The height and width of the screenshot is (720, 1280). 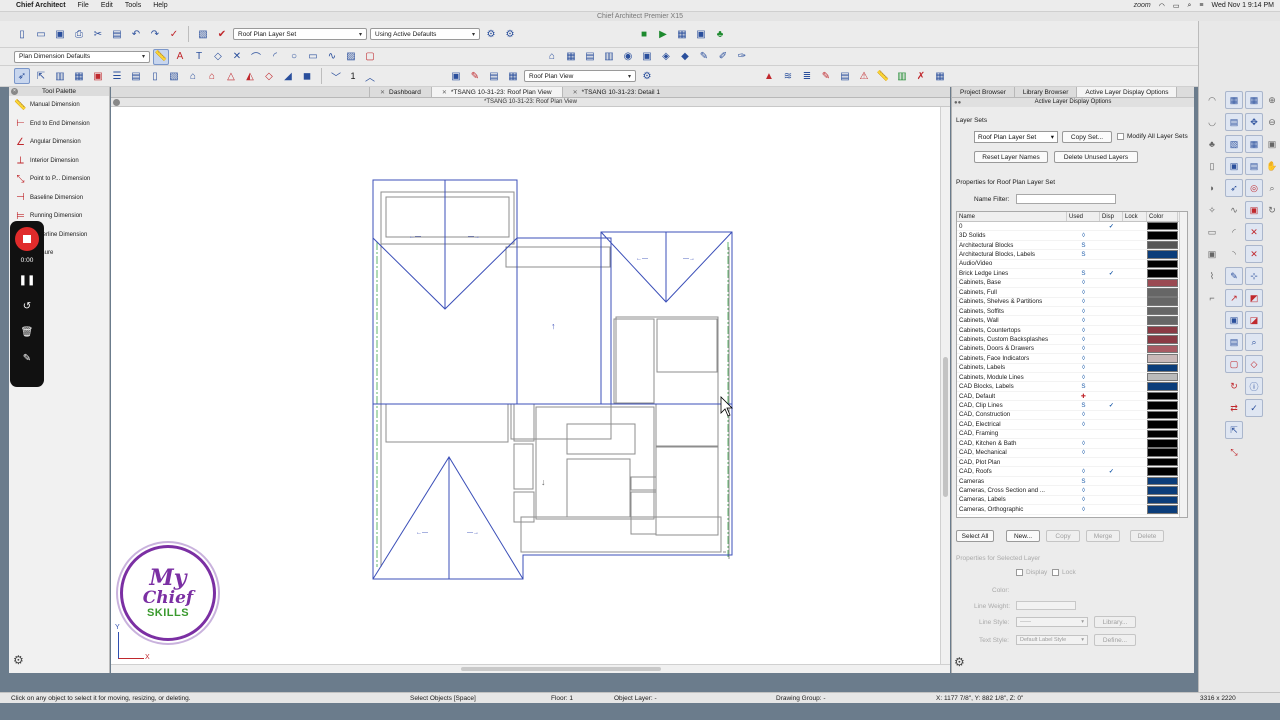 What do you see at coordinates (1254, 232) in the screenshot?
I see `delete-icon: ✕` at bounding box center [1254, 232].